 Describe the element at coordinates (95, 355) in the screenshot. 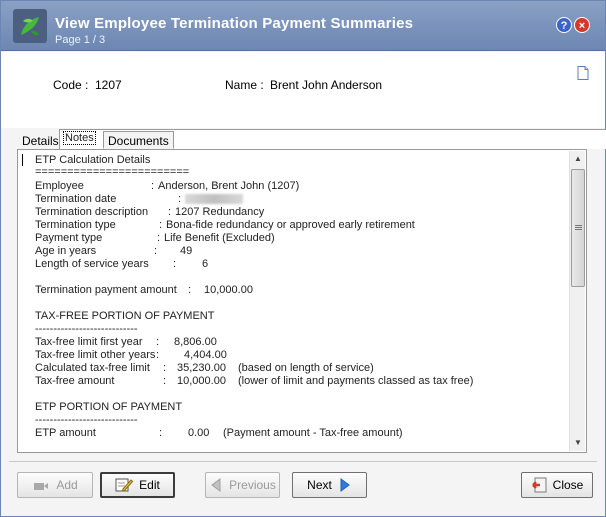

I see `row-label: Tax-free limit other years` at that location.